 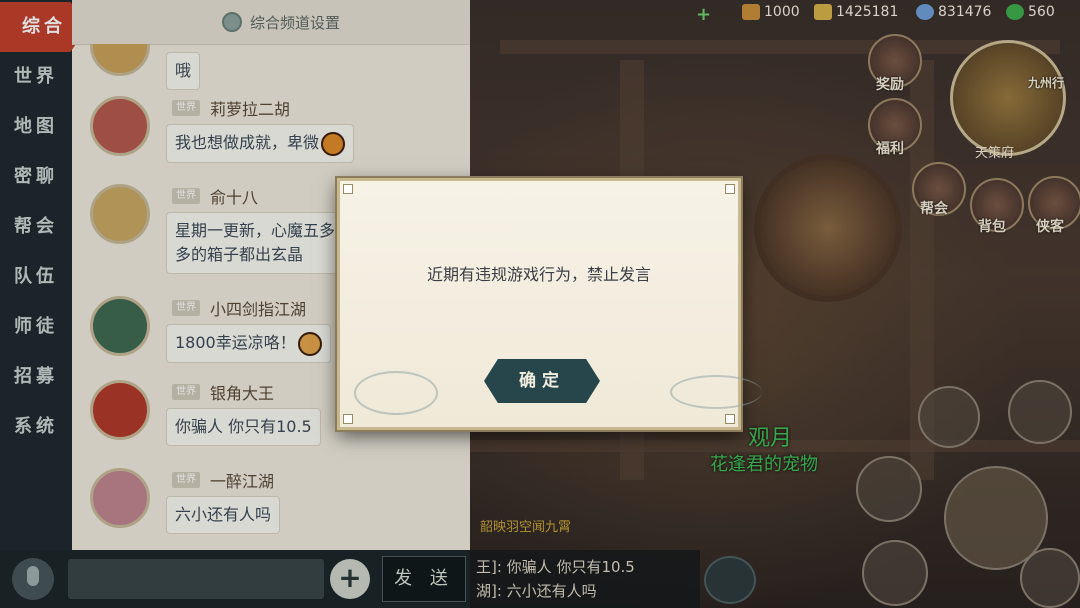 What do you see at coordinates (396, 393) in the screenshot?
I see `bamboo-decoration` at bounding box center [396, 393].